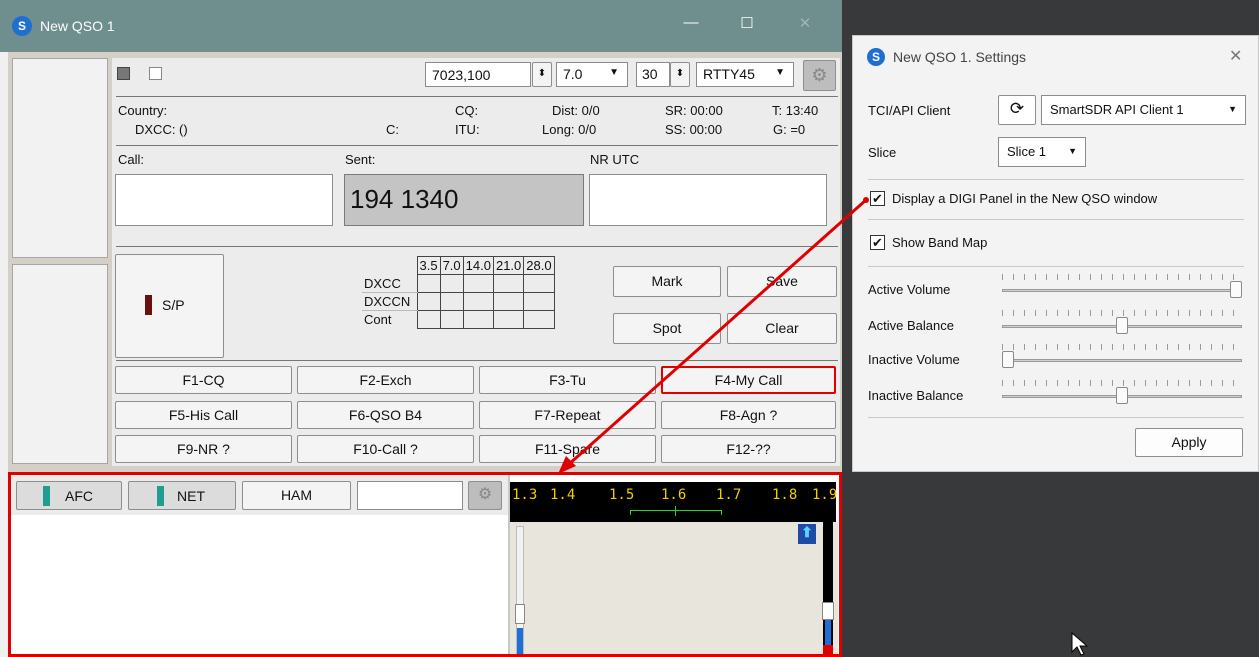  What do you see at coordinates (866, 200) in the screenshot?
I see `arrow-tail` at bounding box center [866, 200].